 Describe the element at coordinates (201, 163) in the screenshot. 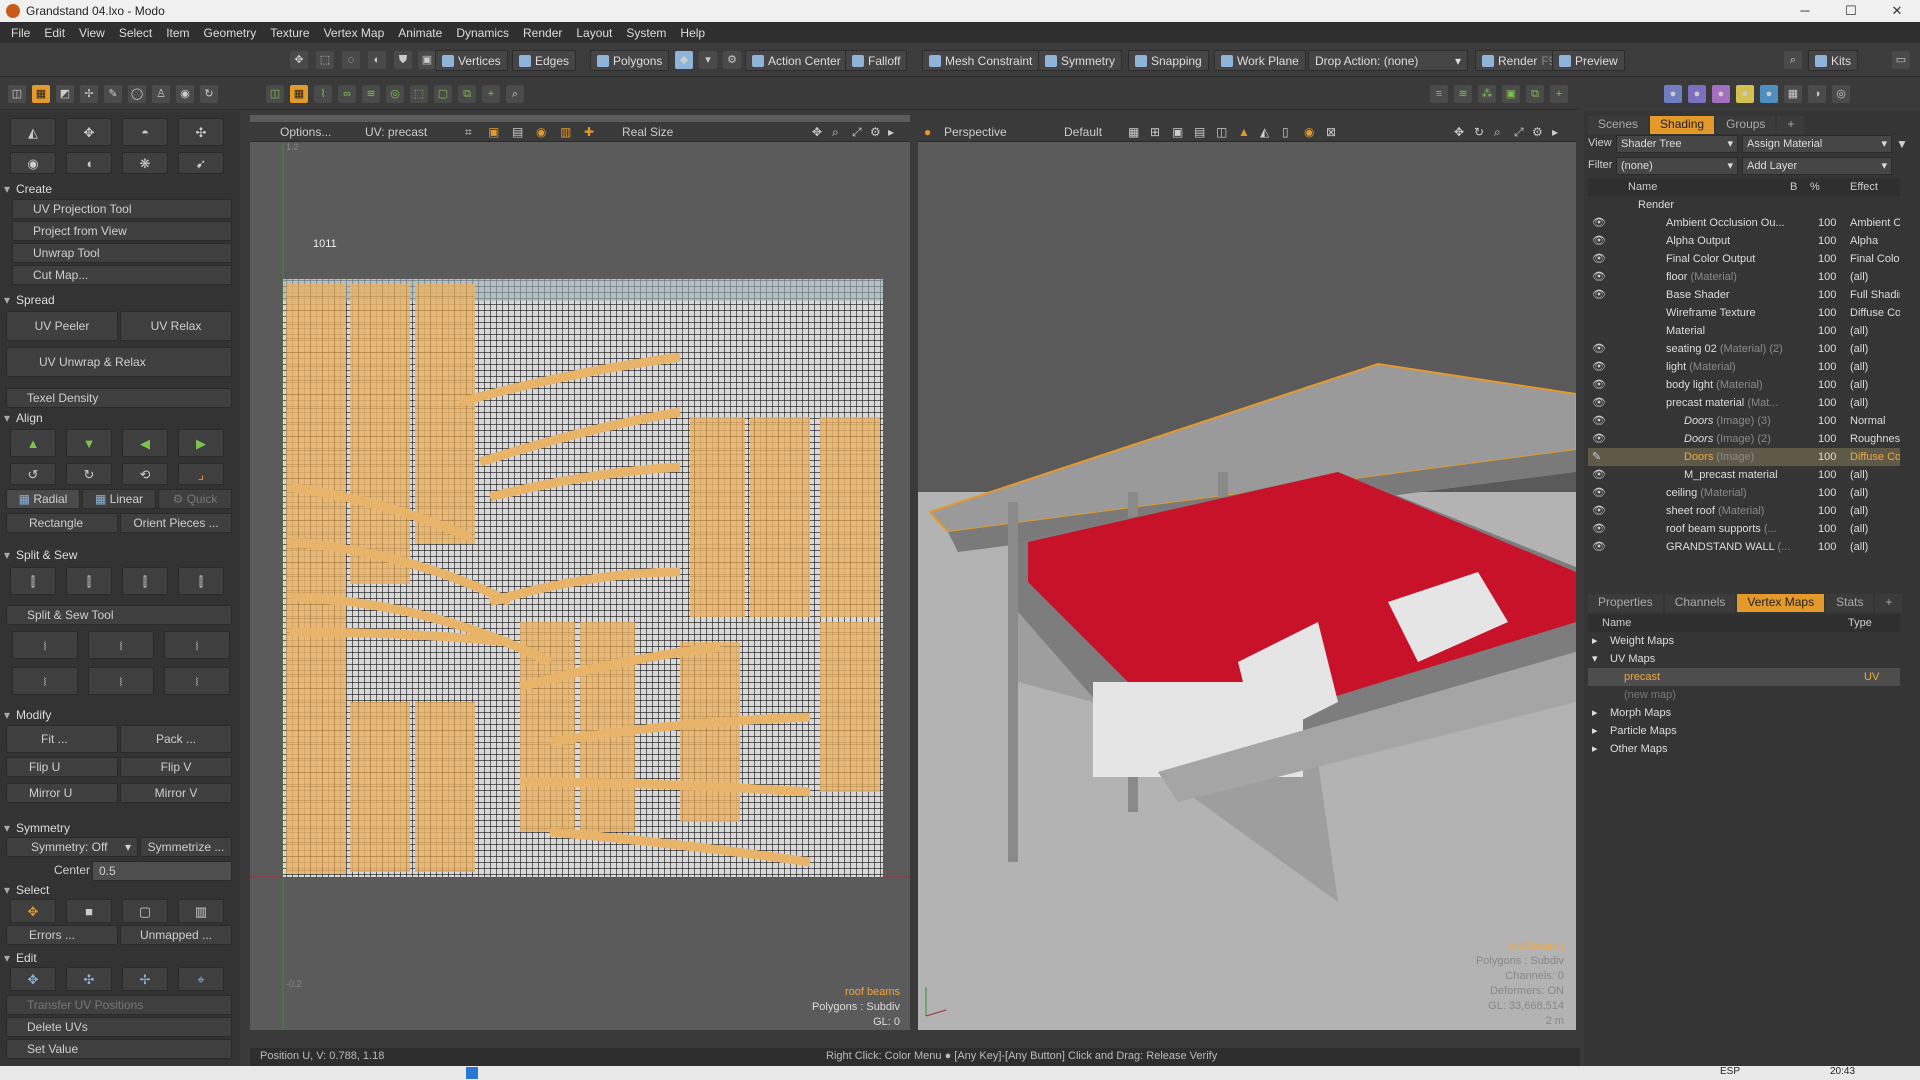

I see `uv-arrow-icon: ➹` at that location.